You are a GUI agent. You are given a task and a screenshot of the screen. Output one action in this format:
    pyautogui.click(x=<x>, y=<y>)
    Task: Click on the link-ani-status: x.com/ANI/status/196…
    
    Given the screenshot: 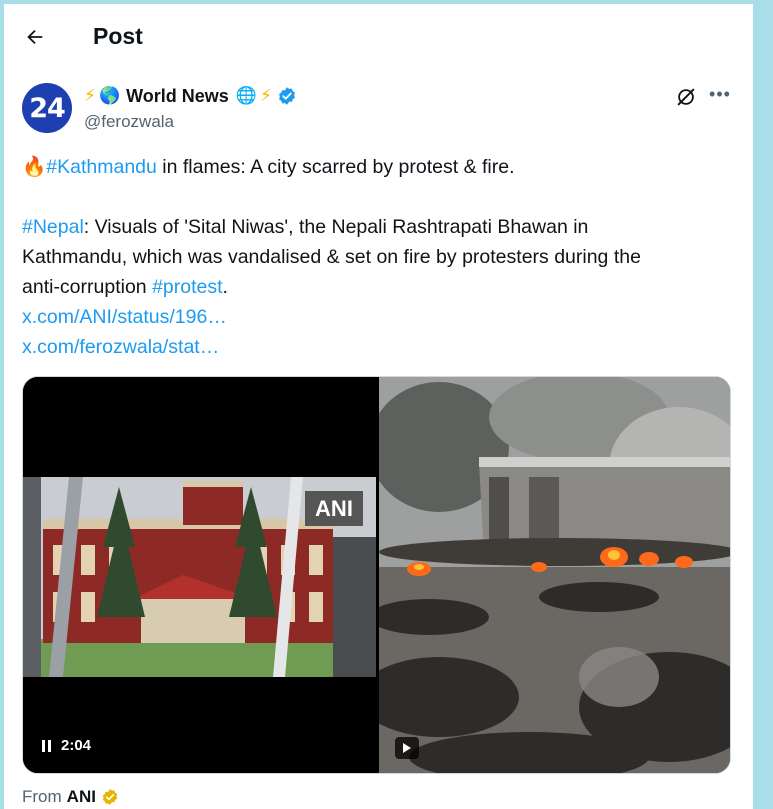 What is the action you would take?
    pyautogui.click(x=377, y=317)
    